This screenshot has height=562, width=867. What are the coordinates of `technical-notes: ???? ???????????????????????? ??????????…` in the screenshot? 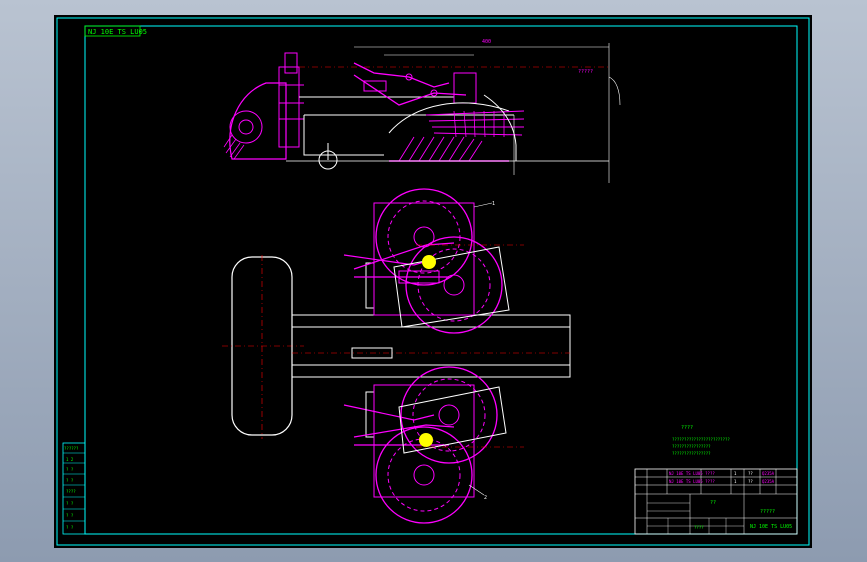 It's located at (701, 440).